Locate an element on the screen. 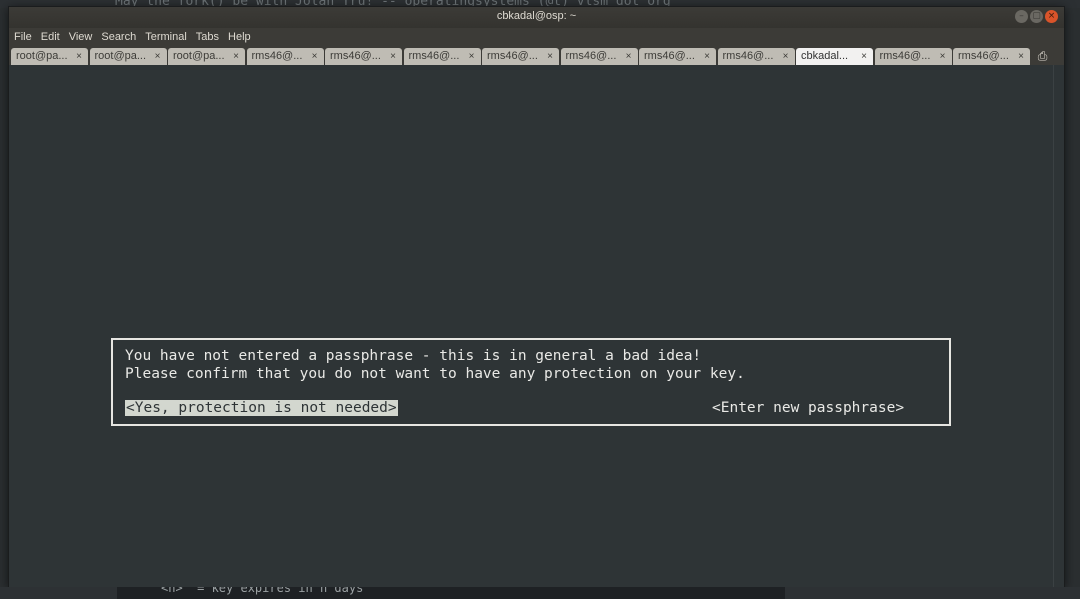 This screenshot has width=1080, height=599. tab-3: rms46@... × is located at coordinates (285, 56).